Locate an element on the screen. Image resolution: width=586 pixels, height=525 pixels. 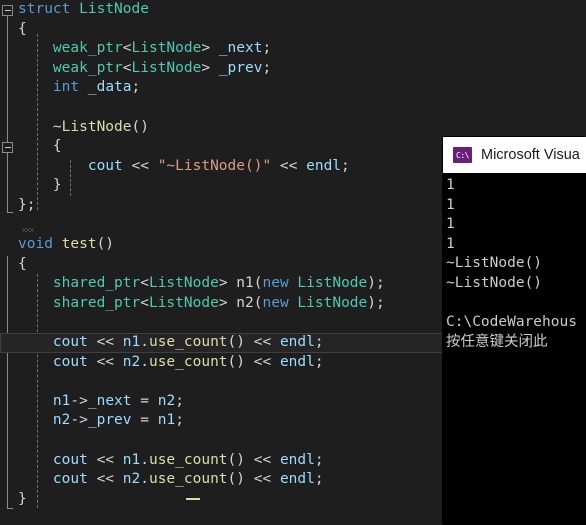
code-line: int _data; is located at coordinates (221, 88).